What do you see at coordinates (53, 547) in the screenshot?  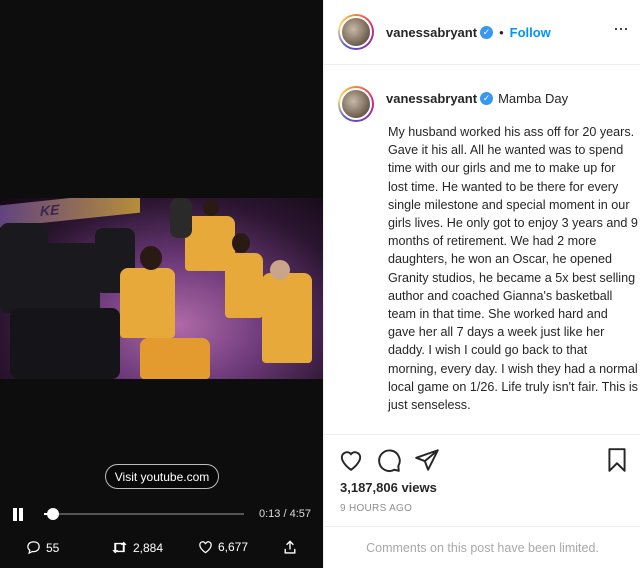 I see `reply-count: 55` at bounding box center [53, 547].